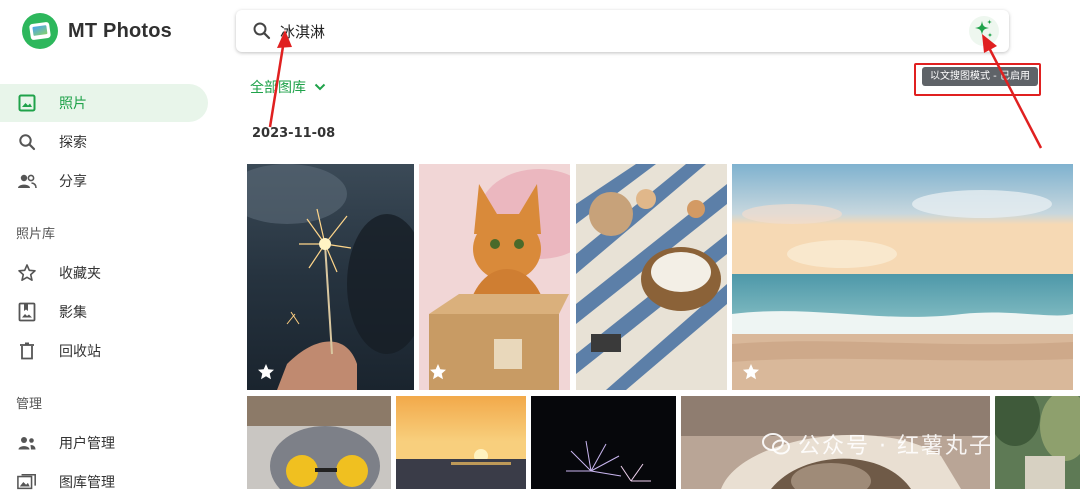 Image resolution: width=1080 pixels, height=501 pixels. What do you see at coordinates (27, 351) in the screenshot?
I see `trash-icon` at bounding box center [27, 351].